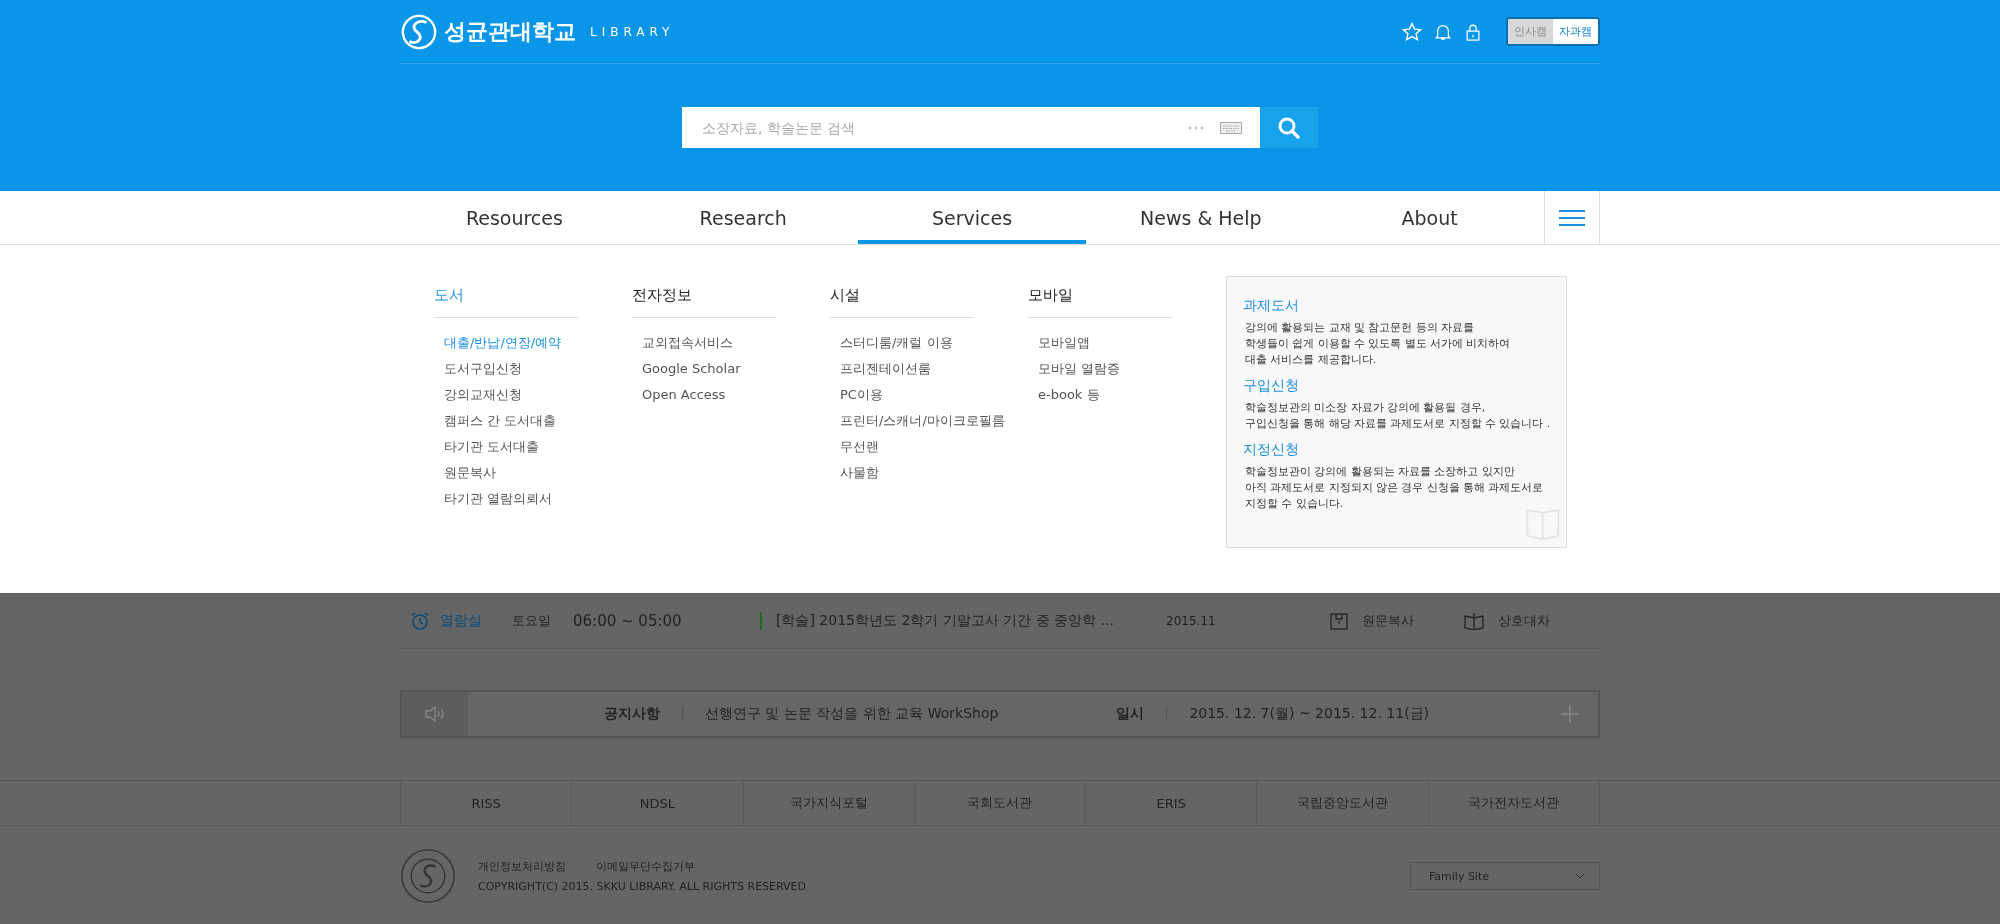  What do you see at coordinates (687, 343) in the screenshot?
I see `menu-link: 교외접속서비스` at bounding box center [687, 343].